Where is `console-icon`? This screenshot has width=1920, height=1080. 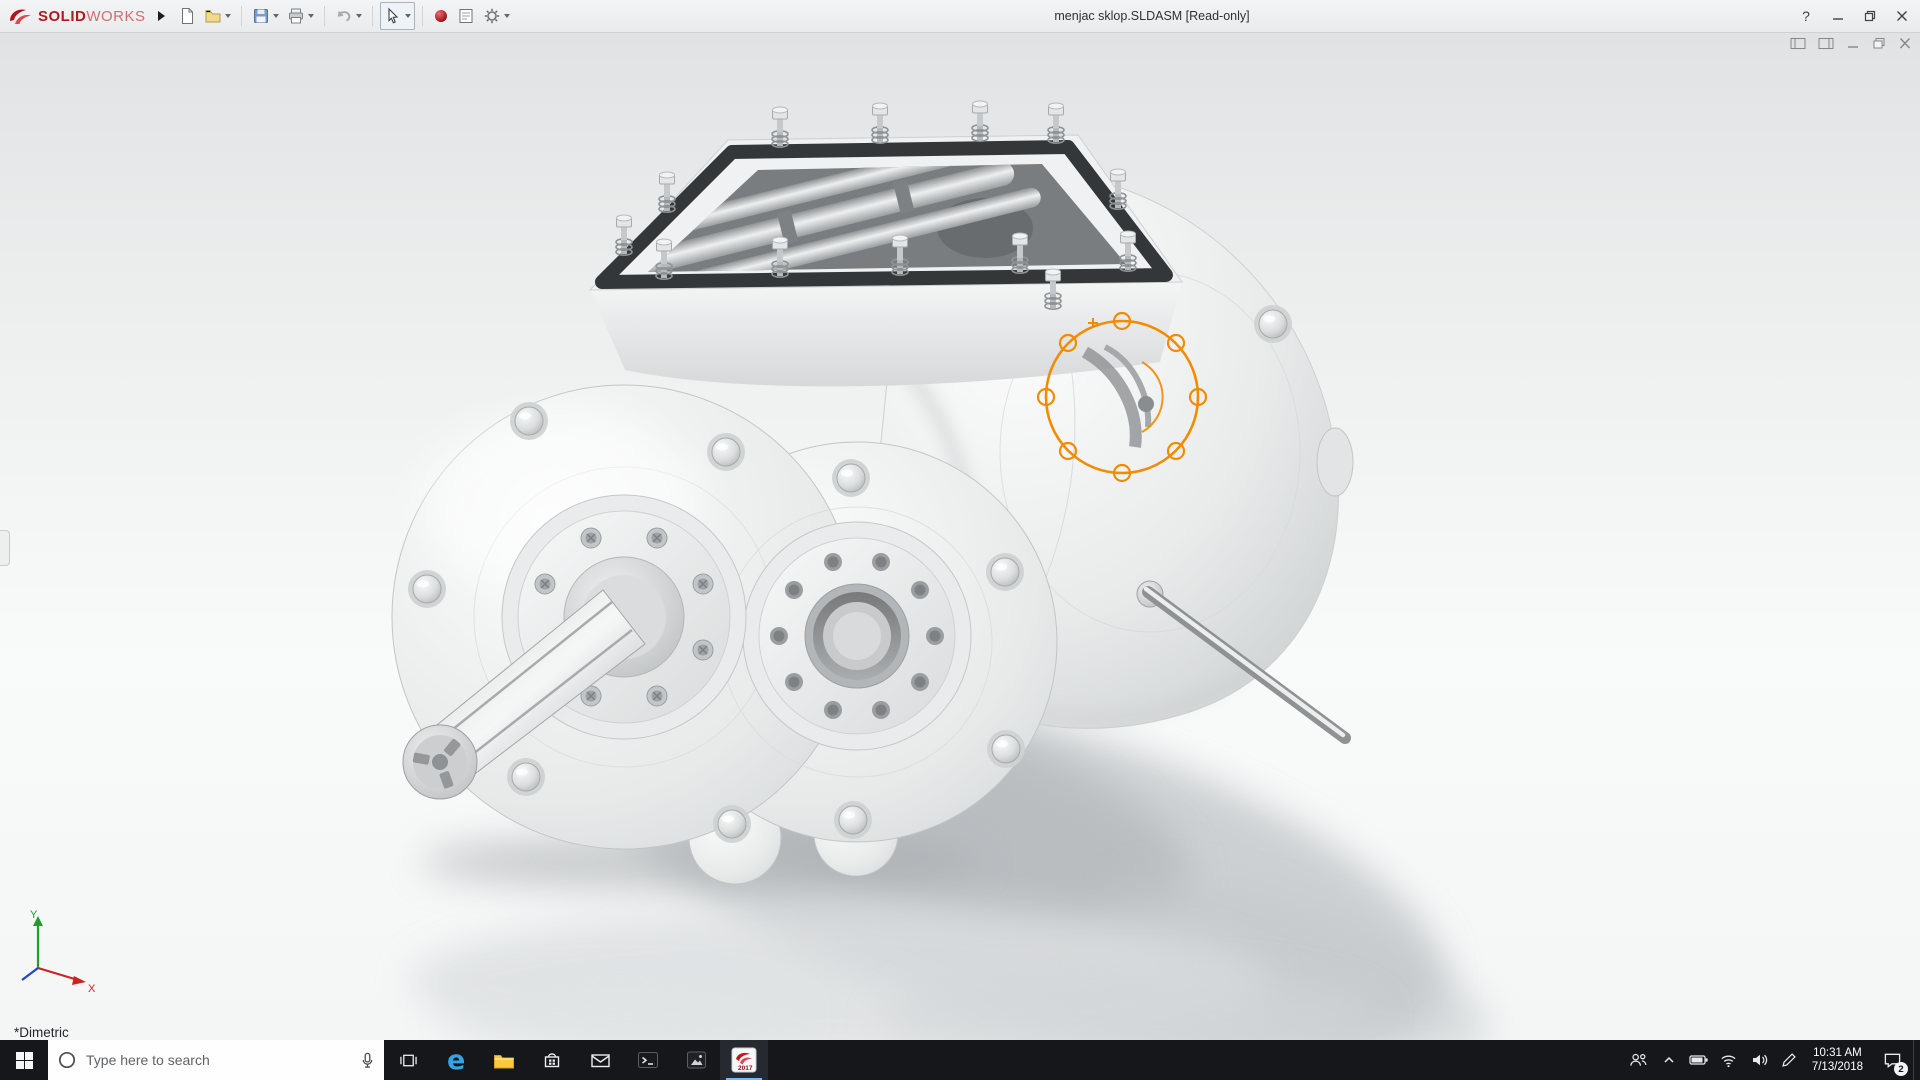 console-icon is located at coordinates (648, 1060).